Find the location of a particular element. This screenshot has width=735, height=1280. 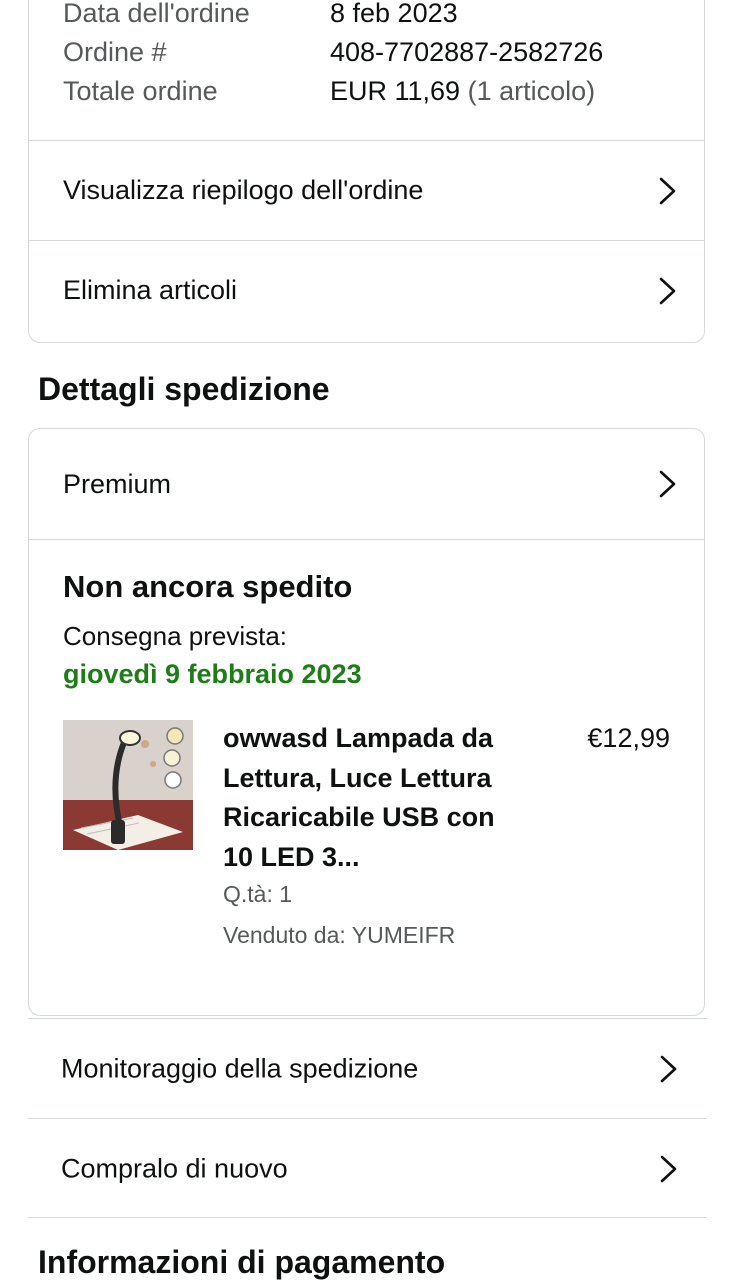

shipment-status: Non ancora spedito is located at coordinates (208, 586).